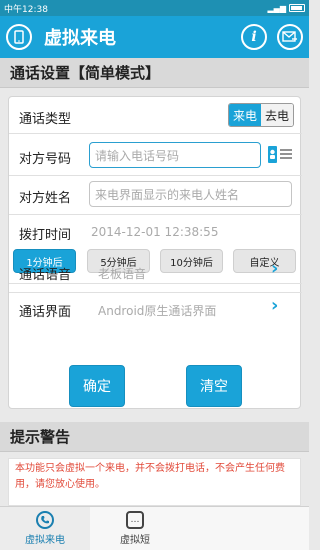 The image size is (320, 550). I want to click on nav-fake-call-label: 虚拟来电, so click(45, 540).